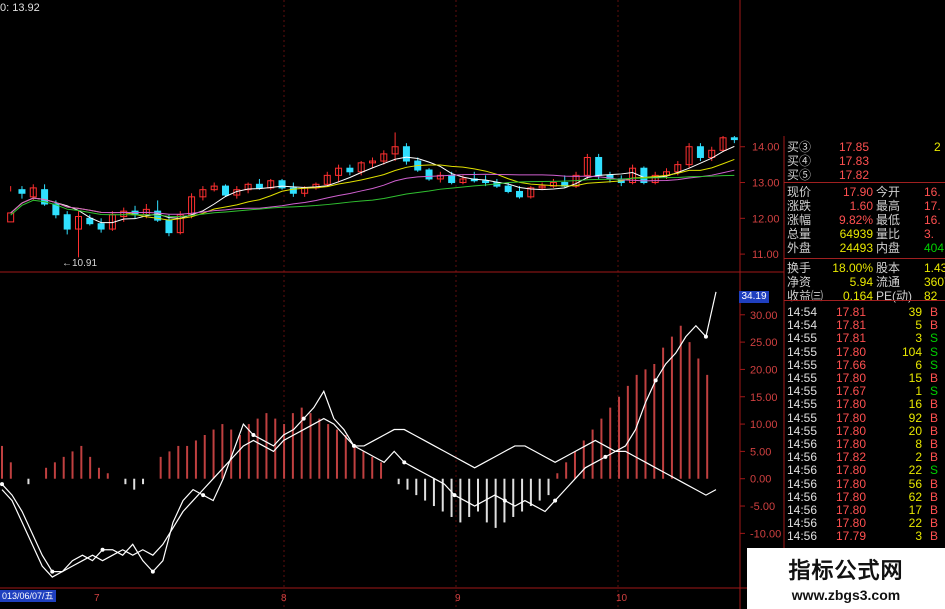 Image resolution: width=945 pixels, height=609 pixels. I want to click on price-tick-label: 11.00, so click(765, 255).